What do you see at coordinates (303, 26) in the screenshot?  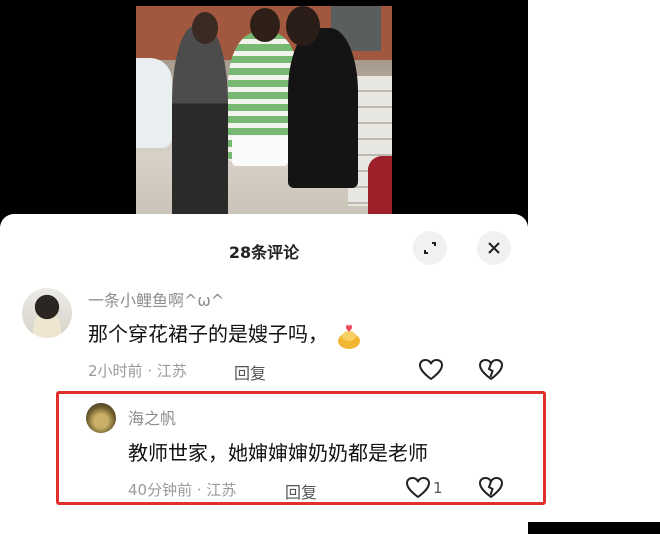 I see `video-head-right` at bounding box center [303, 26].